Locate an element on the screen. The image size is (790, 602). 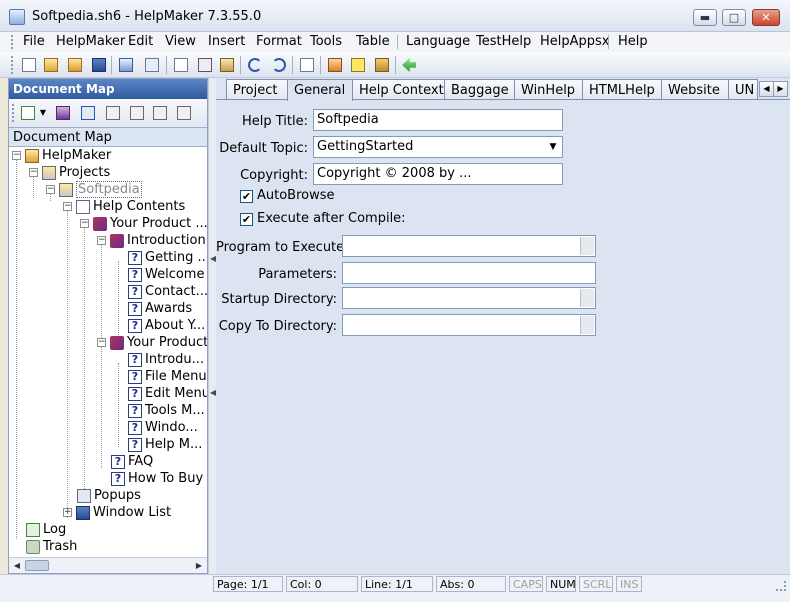
tree-node-trash: Trash is located at coordinates (51, 546).